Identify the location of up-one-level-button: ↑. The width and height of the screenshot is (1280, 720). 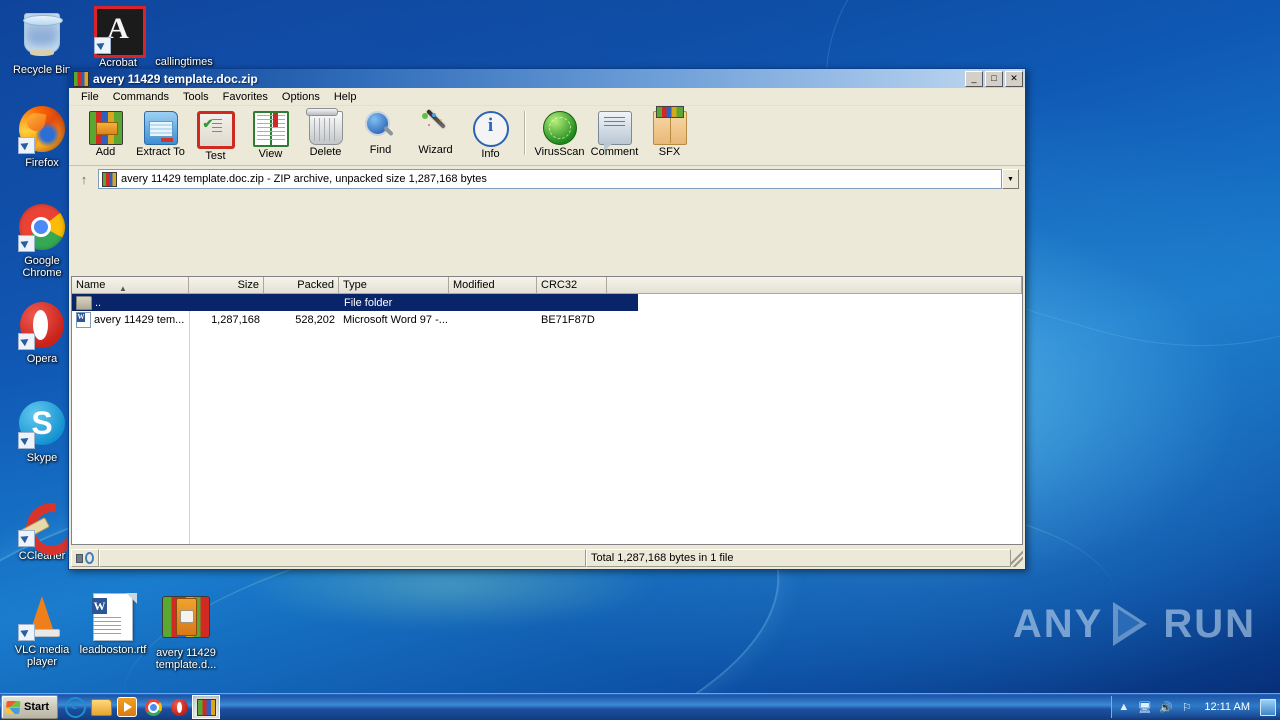
(84, 179).